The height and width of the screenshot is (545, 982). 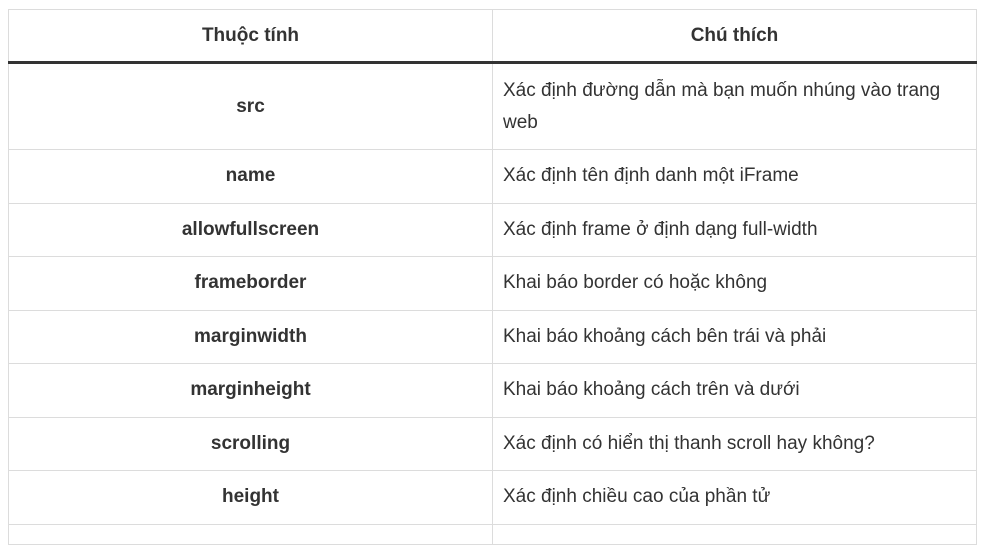 What do you see at coordinates (250, 106) in the screenshot?
I see `attribute-cell: src` at bounding box center [250, 106].